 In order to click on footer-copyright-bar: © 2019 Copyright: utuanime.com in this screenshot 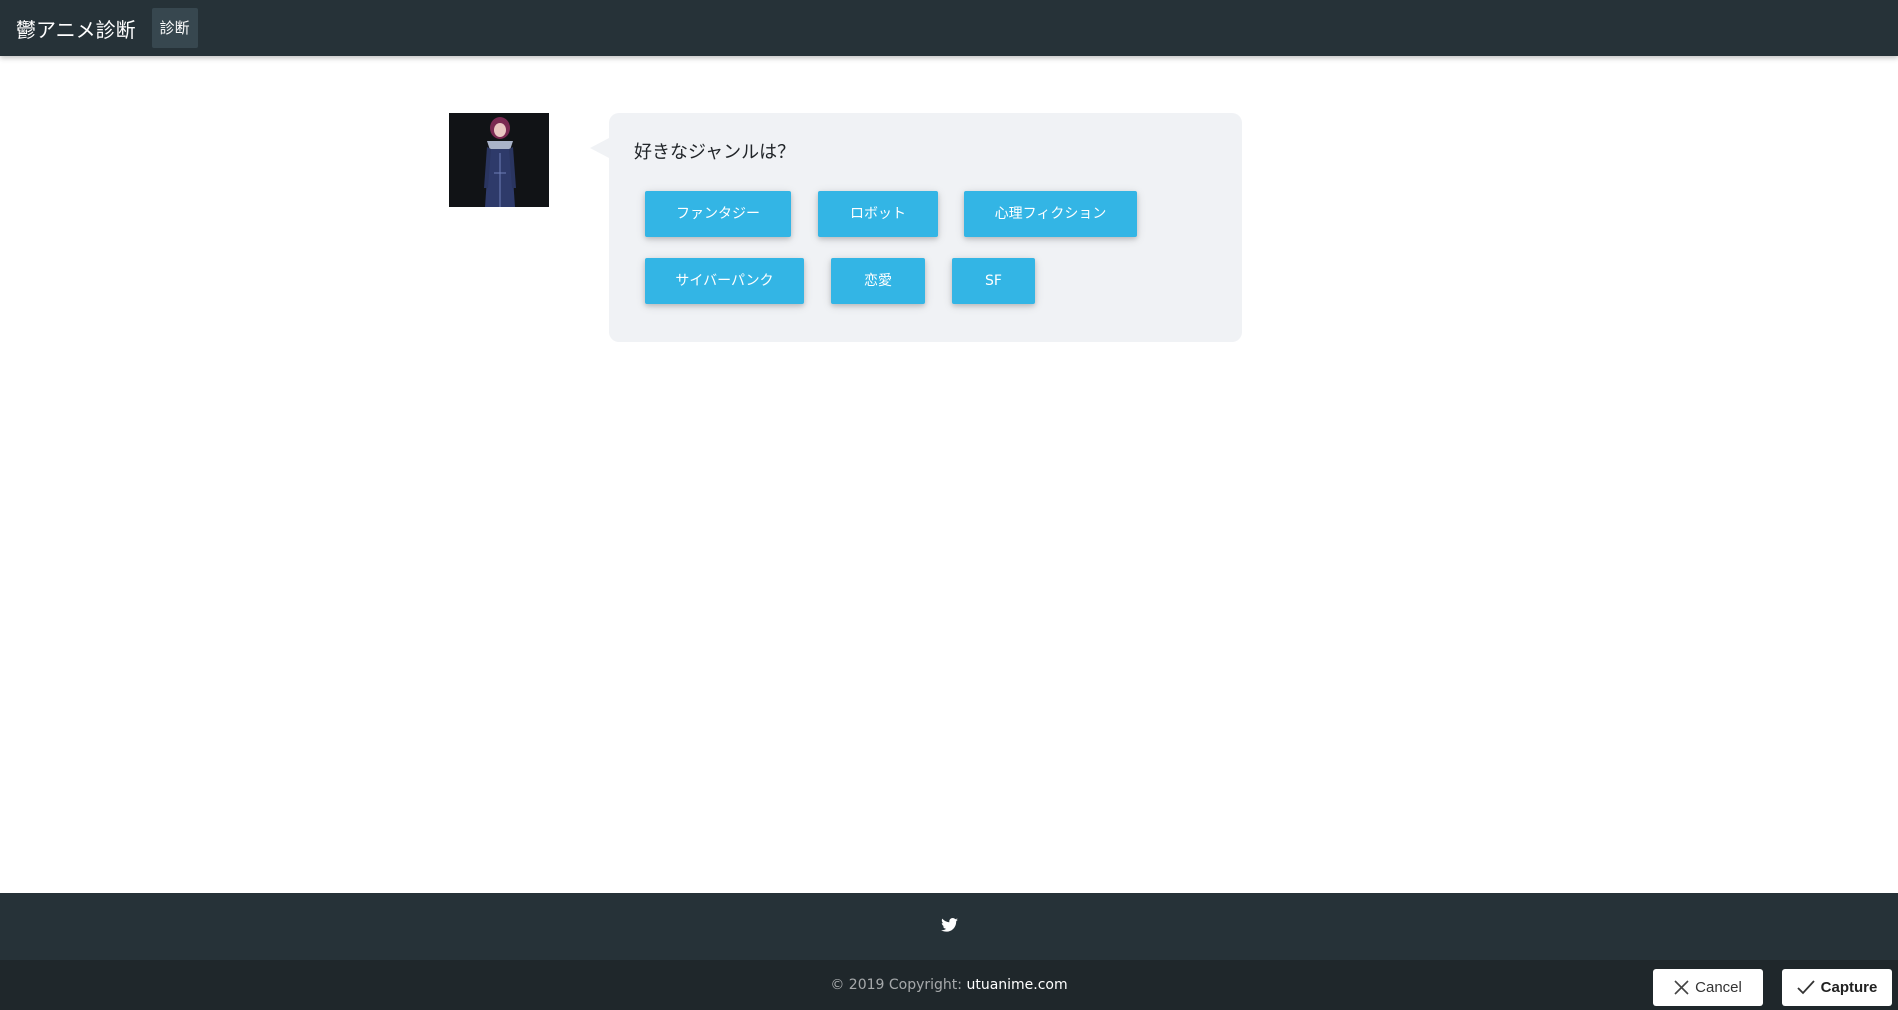, I will do `click(949, 985)`.